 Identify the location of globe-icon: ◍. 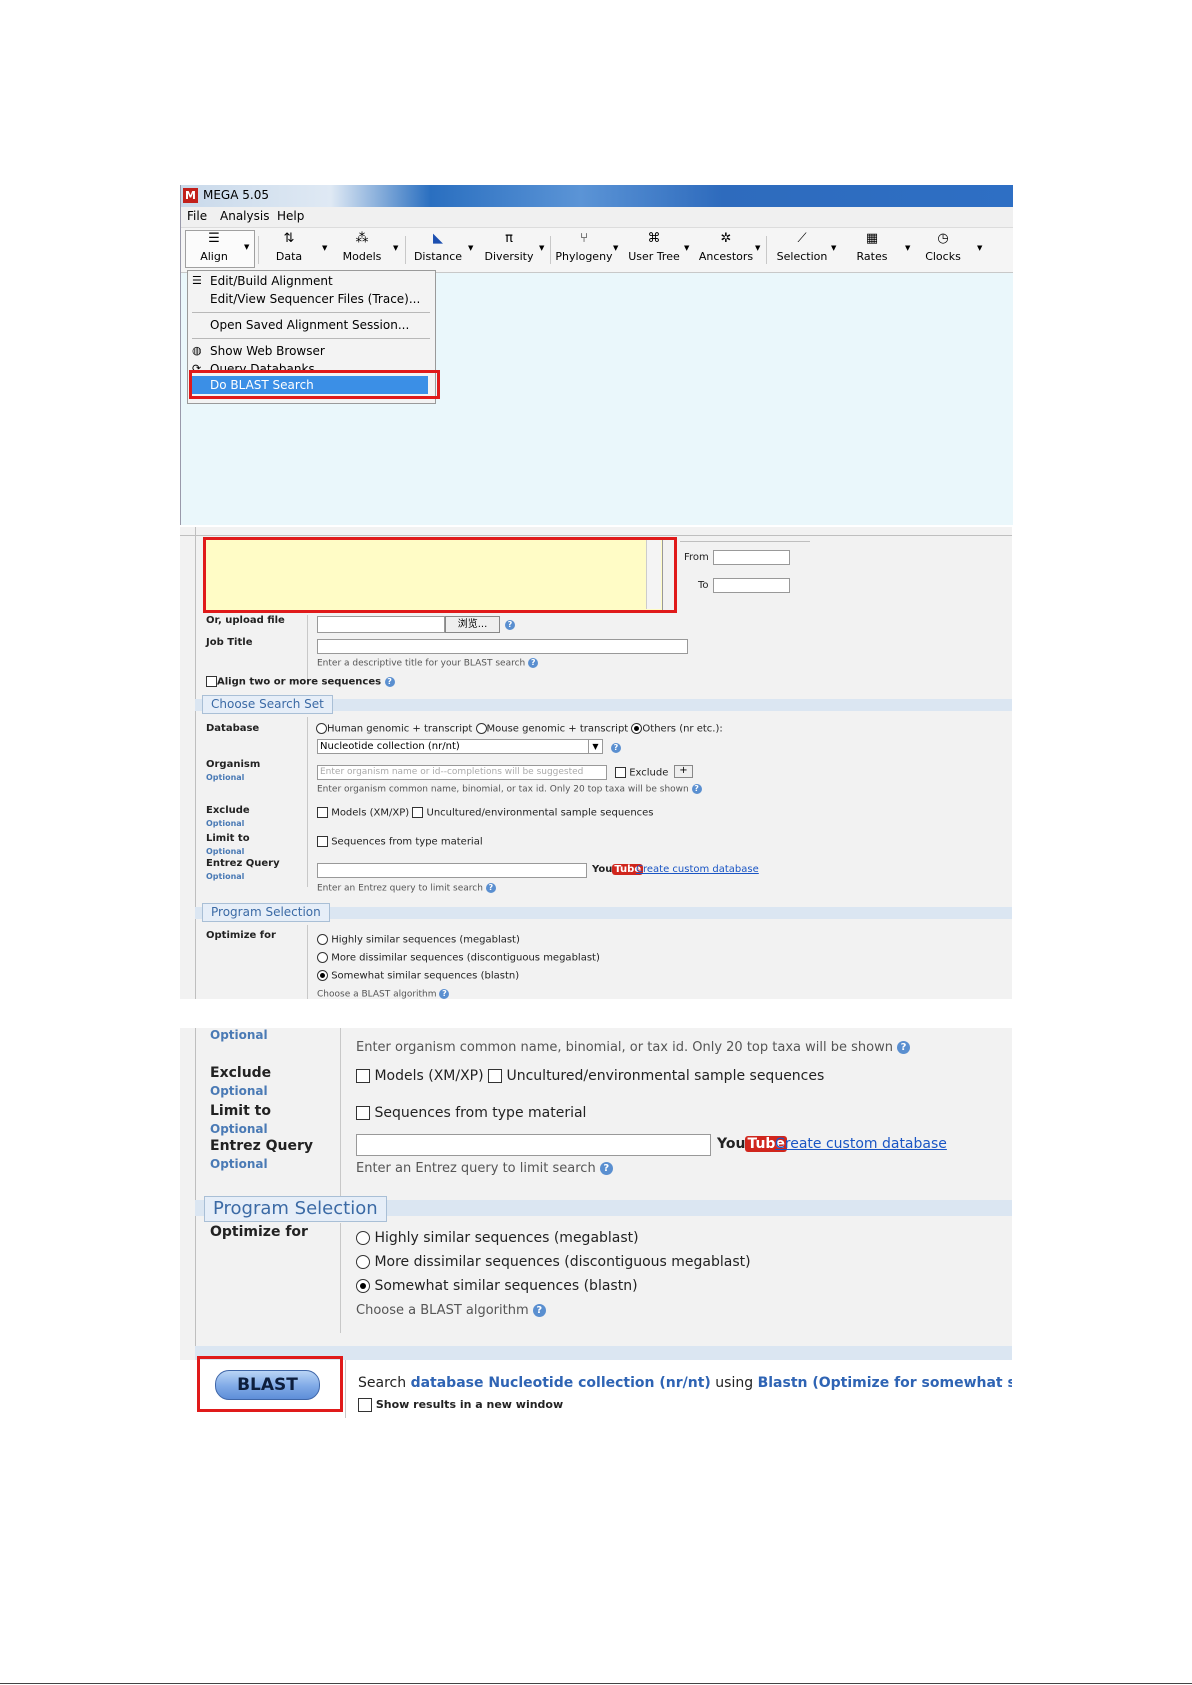
(197, 350).